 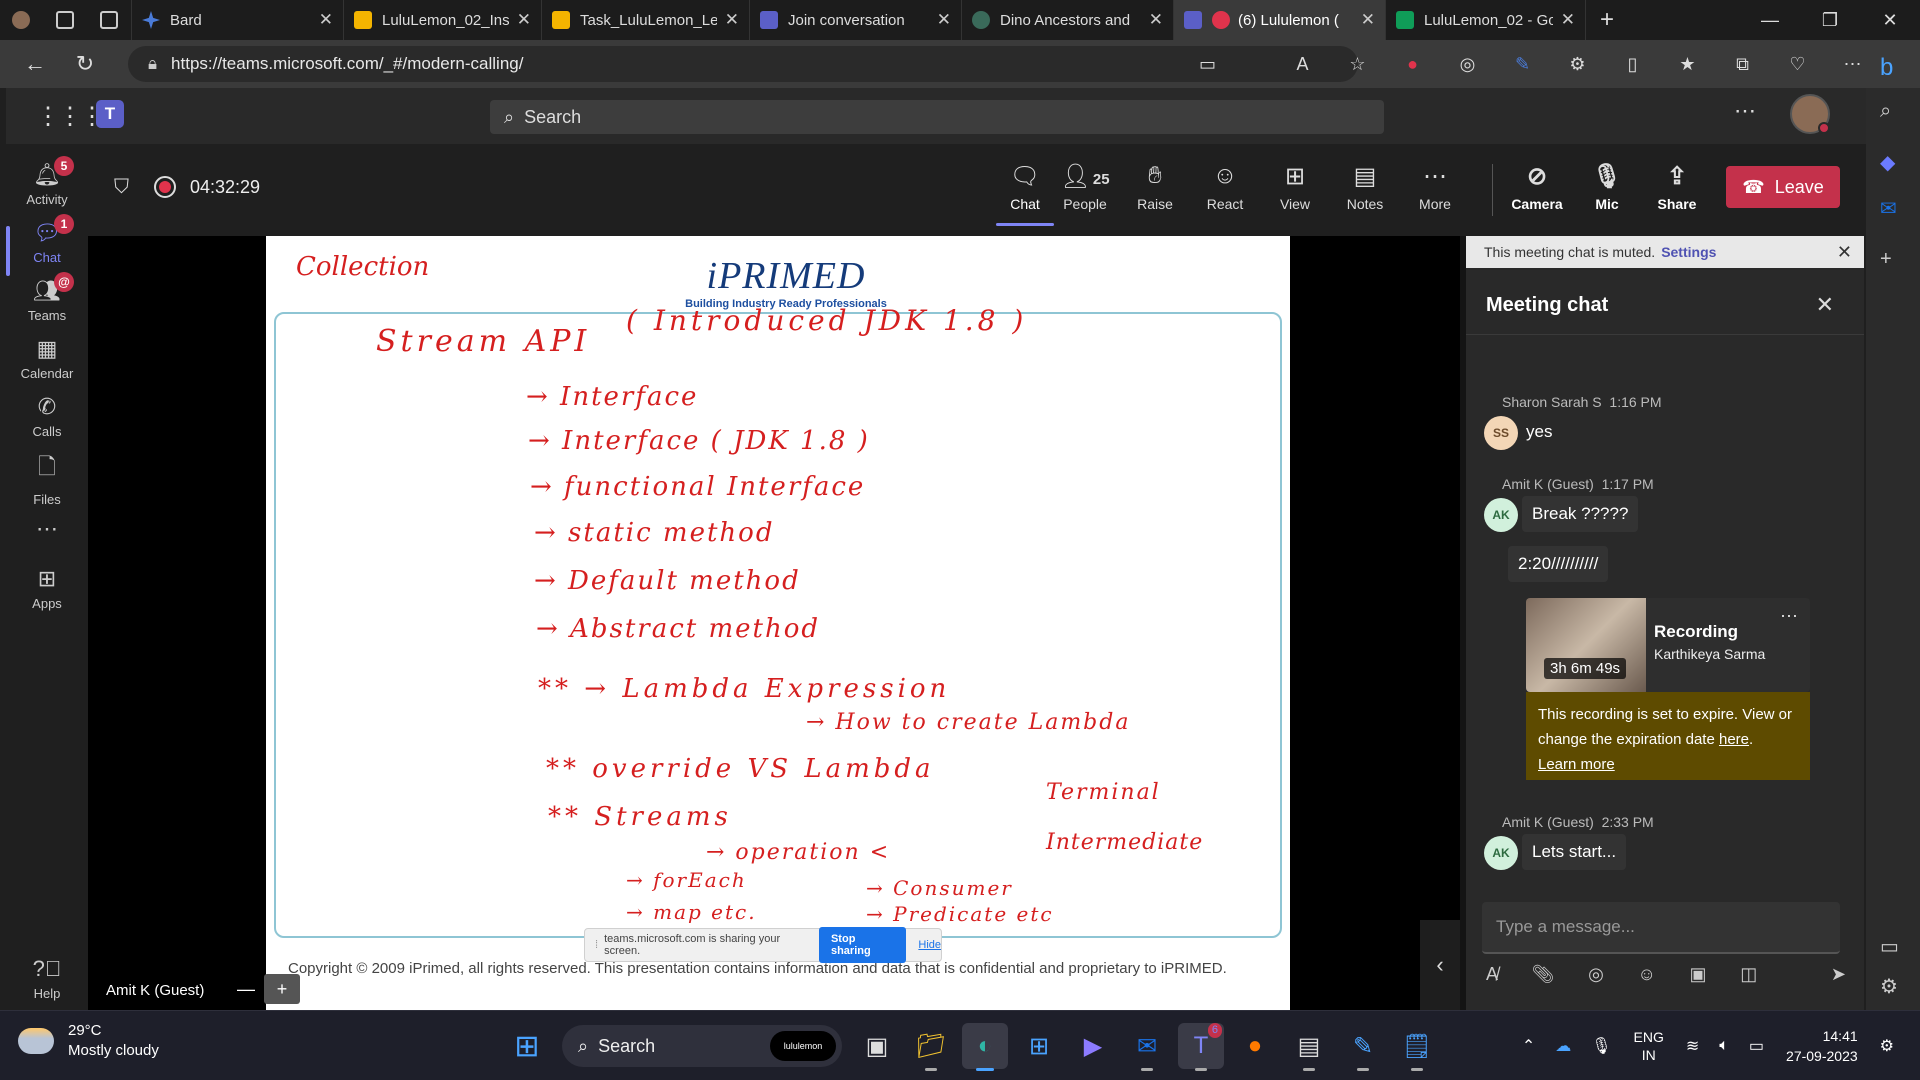 What do you see at coordinates (1417, 1047) in the screenshot?
I see `notepad-icon: 🗒︎` at bounding box center [1417, 1047].